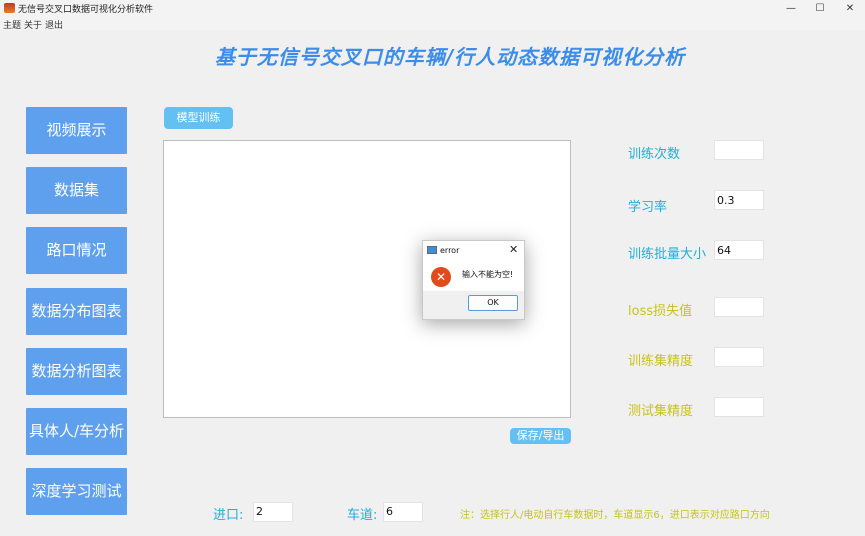 Image resolution: width=865 pixels, height=536 pixels. Describe the element at coordinates (820, 8) in the screenshot. I see `maximize-button: ☐` at that location.